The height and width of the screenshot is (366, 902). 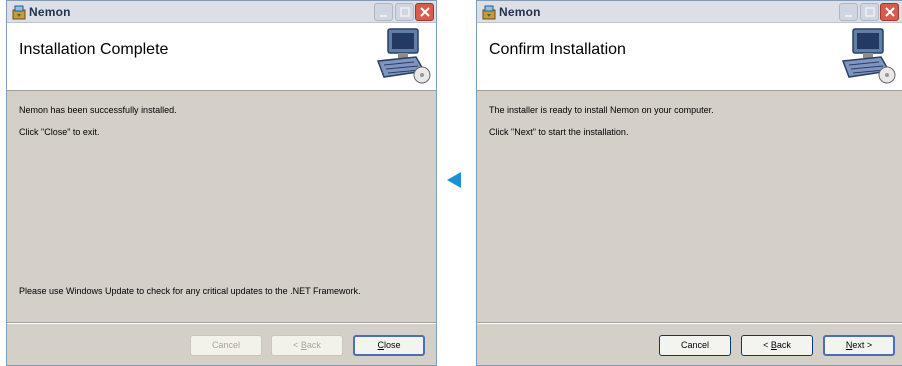 I want to click on banner-title: Confirm Installation, so click(x=557, y=49).